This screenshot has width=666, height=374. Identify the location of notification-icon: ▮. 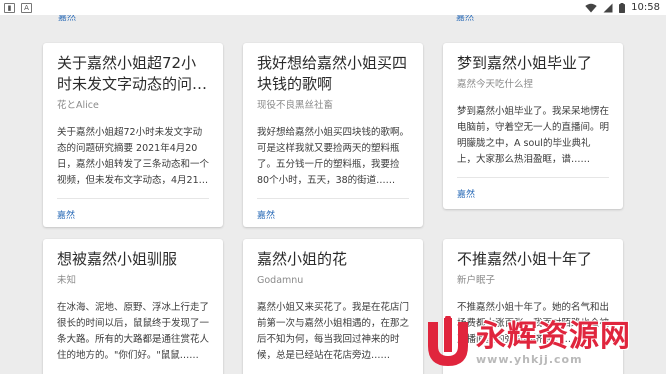
(9, 7).